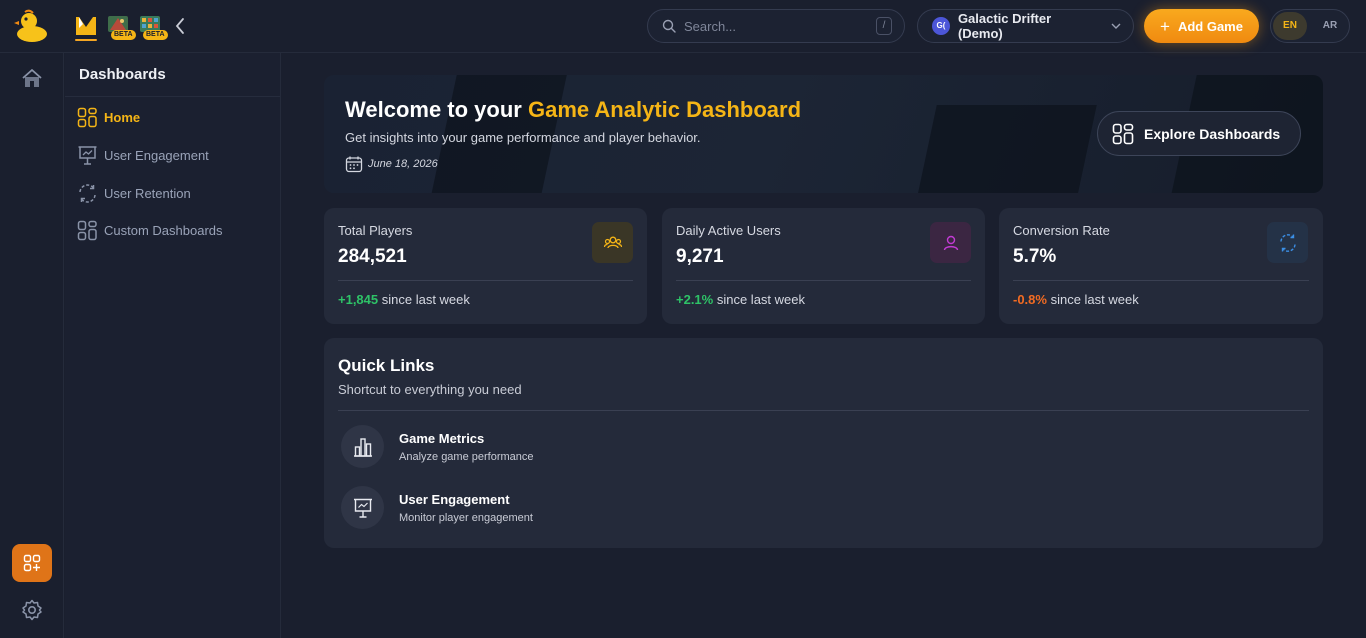  What do you see at coordinates (386, 365) in the screenshot?
I see `quick-links-title: Quick Links` at bounding box center [386, 365].